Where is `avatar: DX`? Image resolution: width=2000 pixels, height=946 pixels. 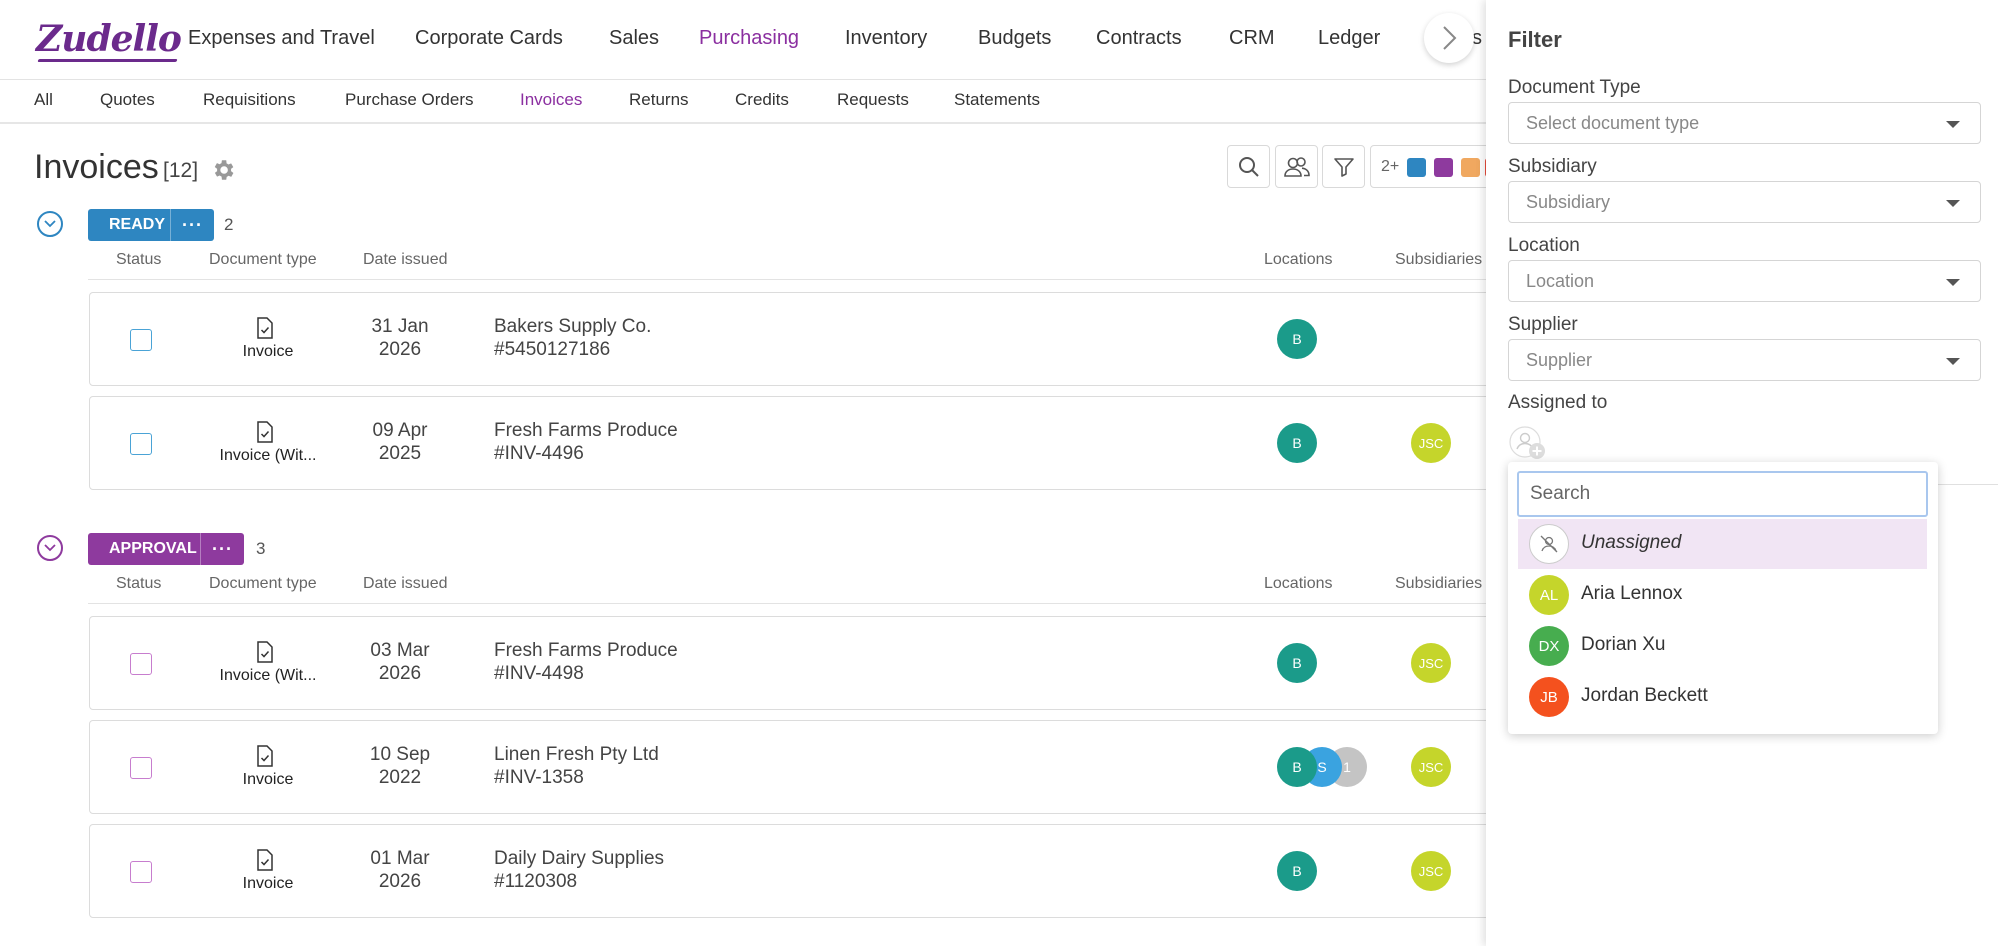
avatar: DX is located at coordinates (1549, 646).